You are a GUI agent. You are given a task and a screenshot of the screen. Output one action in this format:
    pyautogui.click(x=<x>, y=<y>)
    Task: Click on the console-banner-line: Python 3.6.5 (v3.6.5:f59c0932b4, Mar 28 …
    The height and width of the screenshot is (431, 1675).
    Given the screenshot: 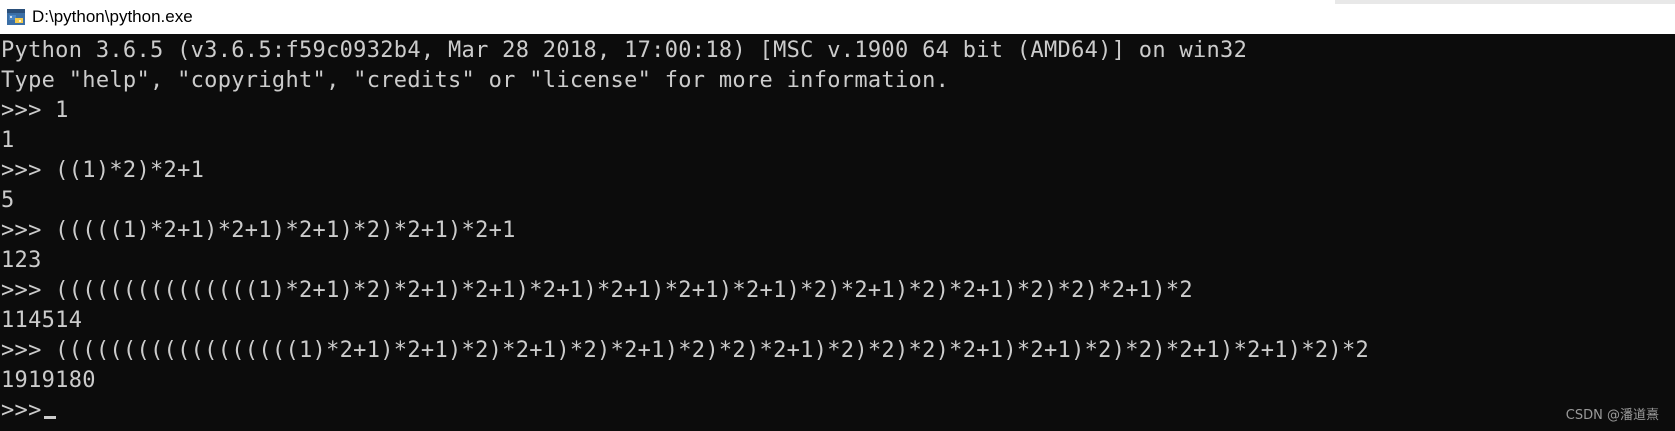 What is the action you would take?
    pyautogui.click(x=624, y=50)
    